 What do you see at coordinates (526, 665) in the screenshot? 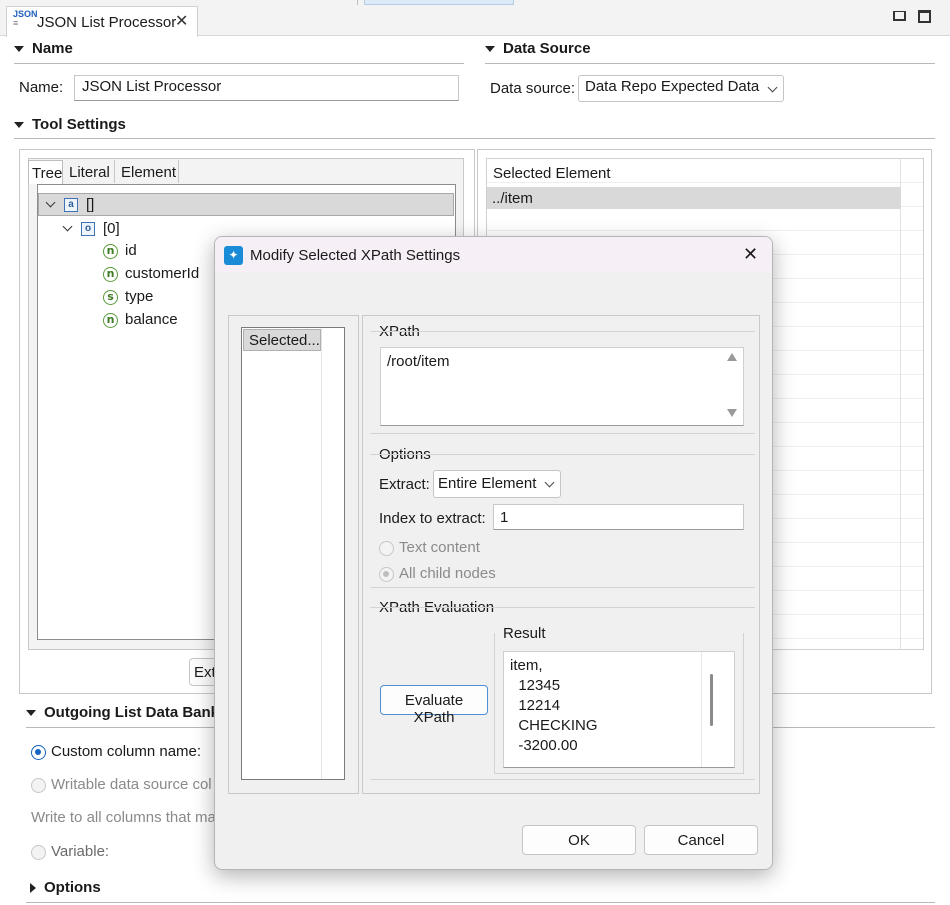
I see `result-line: item,` at bounding box center [526, 665].